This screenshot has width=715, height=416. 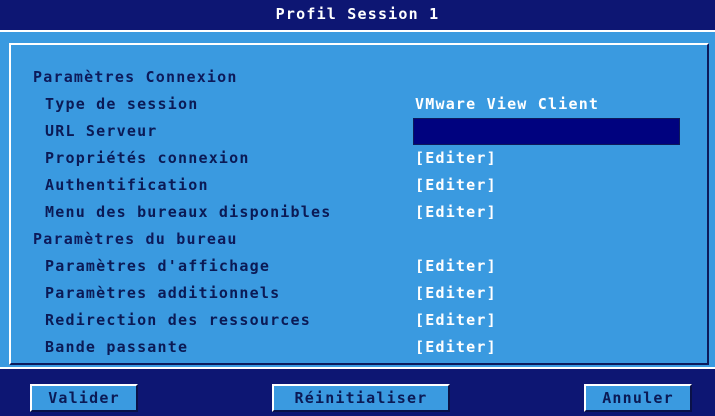 I want to click on display-settings-edit-button: [Editer], so click(x=456, y=267).